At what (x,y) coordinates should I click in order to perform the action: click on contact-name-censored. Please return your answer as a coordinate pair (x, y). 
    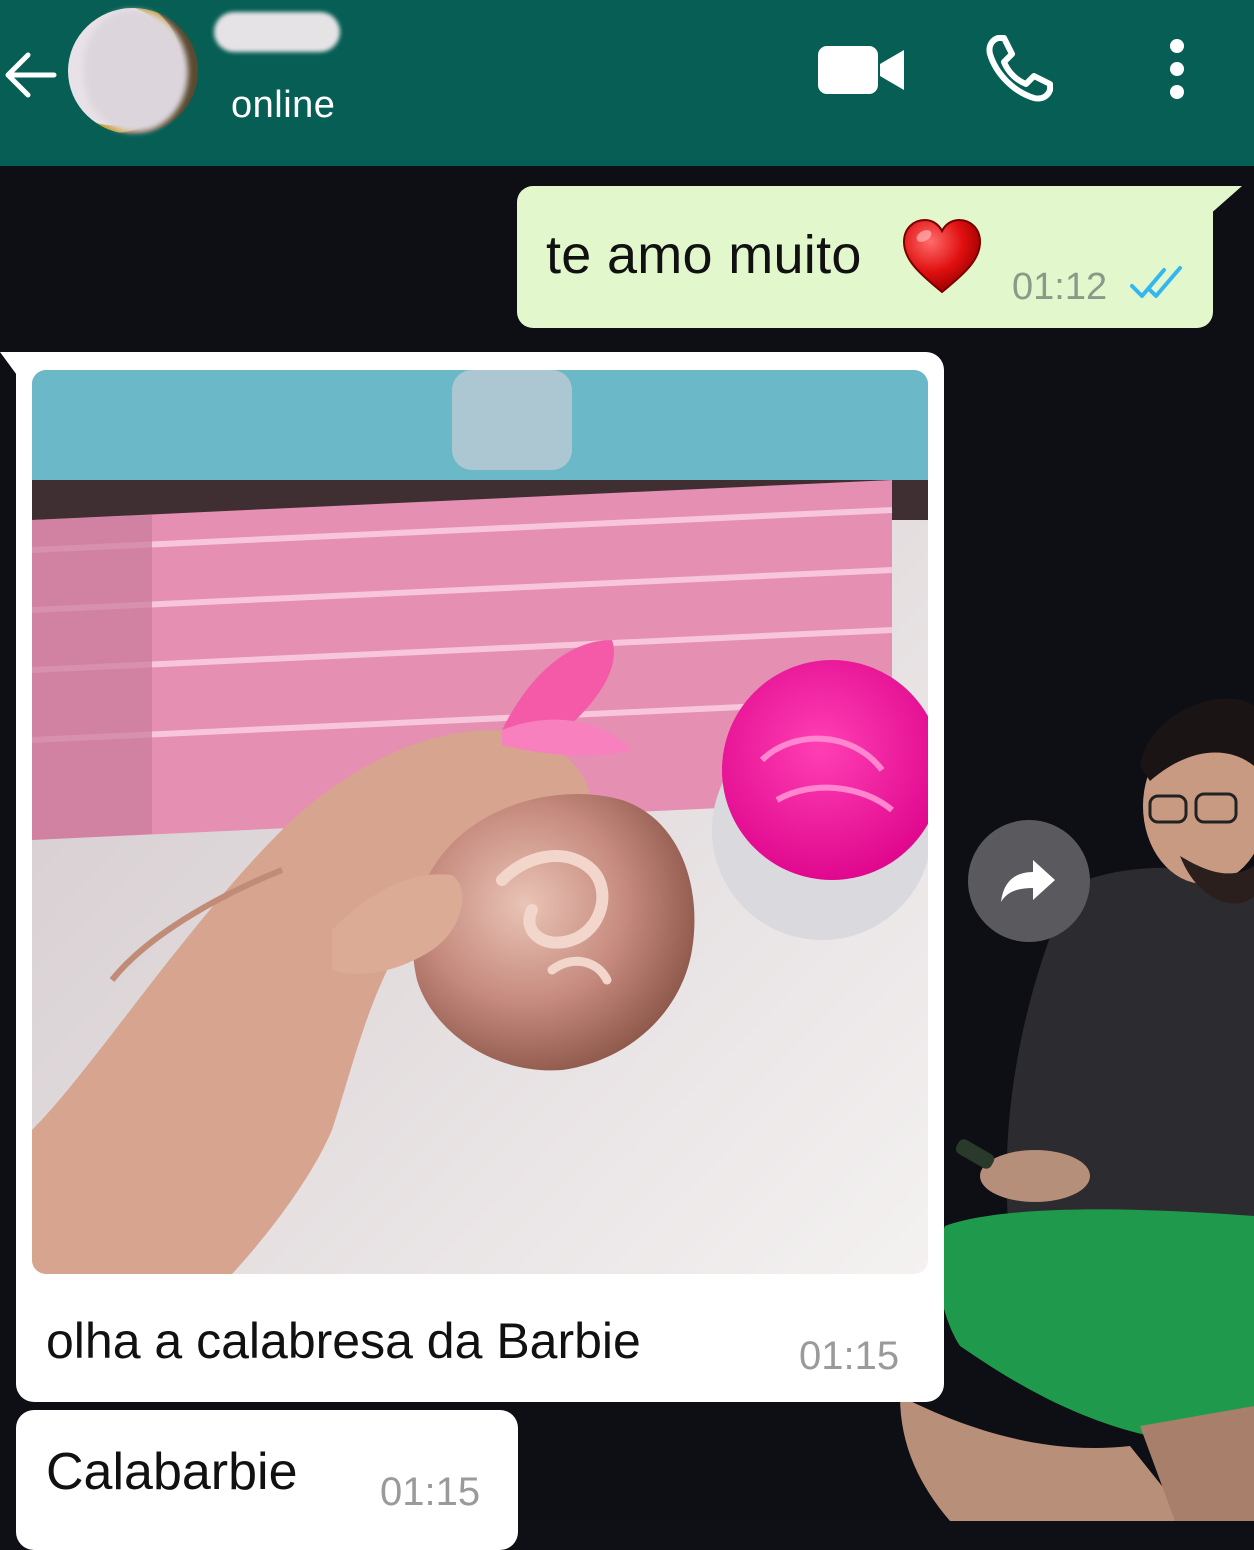
    Looking at the image, I should click on (277, 32).